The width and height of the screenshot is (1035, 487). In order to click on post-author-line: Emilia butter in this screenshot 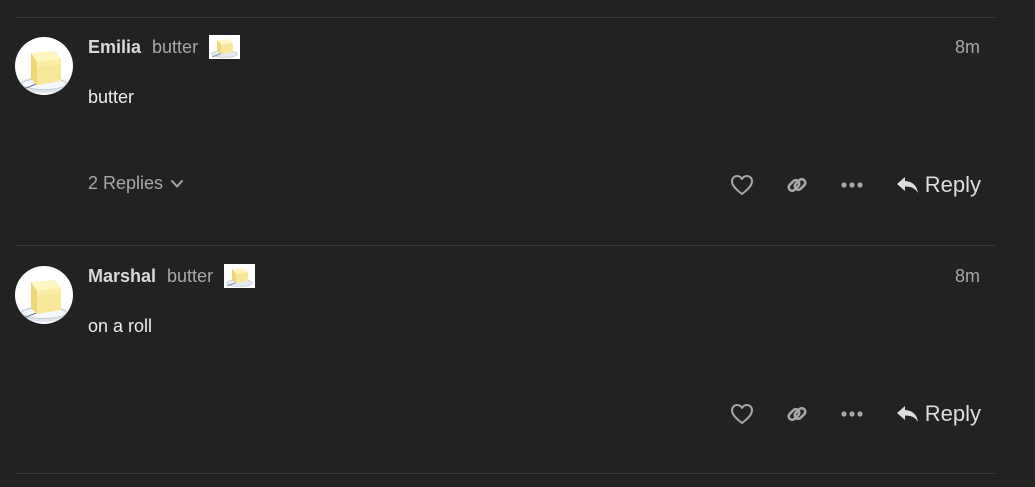, I will do `click(164, 47)`.